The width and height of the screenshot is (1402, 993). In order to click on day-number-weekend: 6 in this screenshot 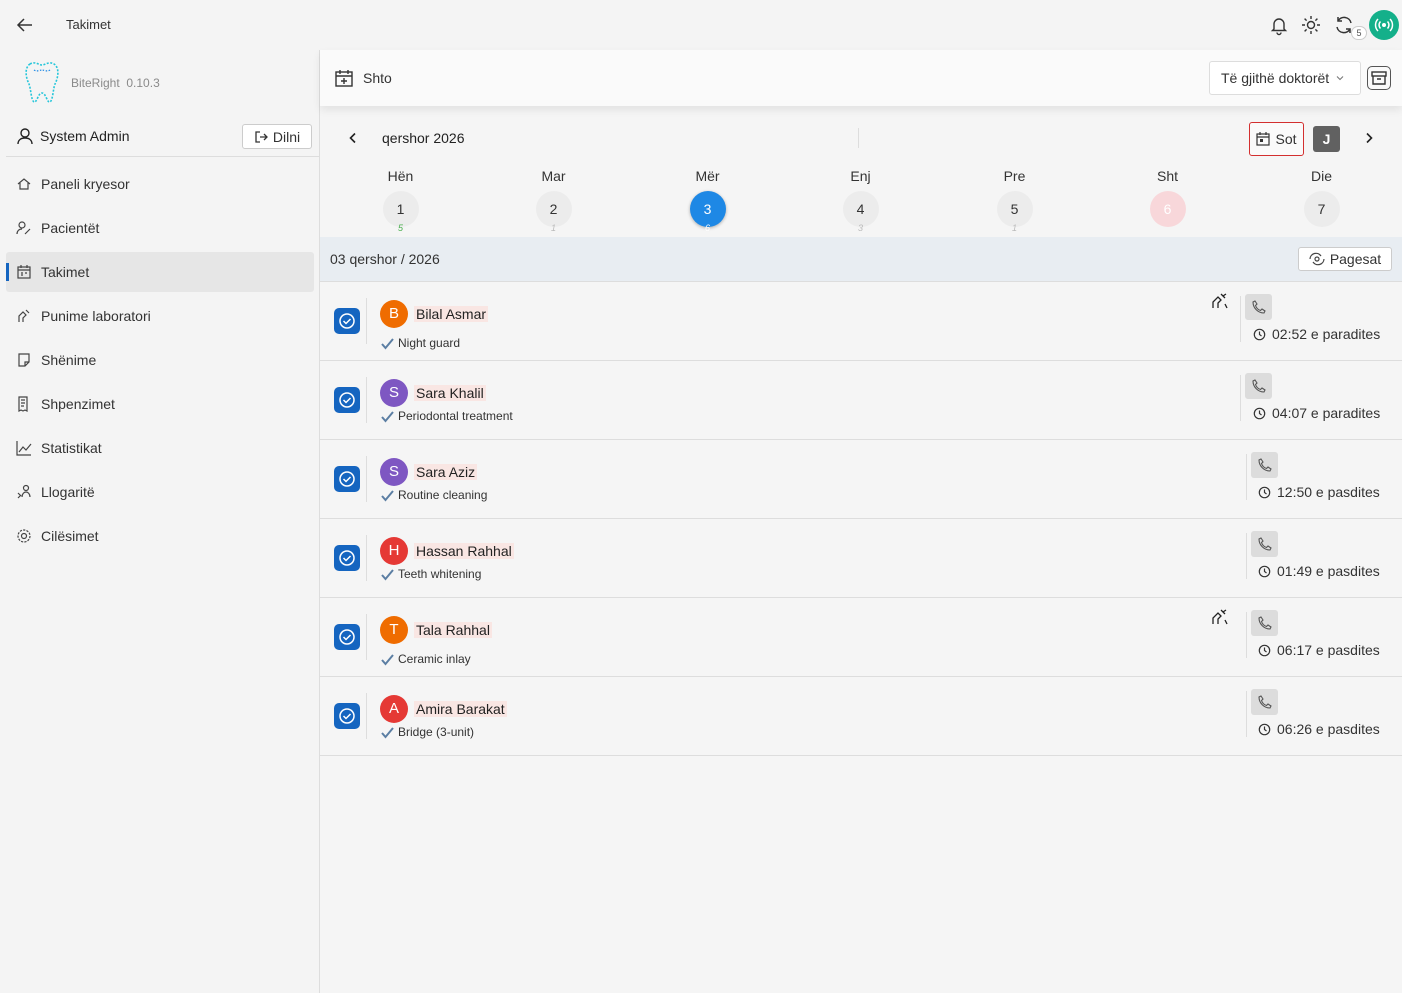, I will do `click(1167, 209)`.